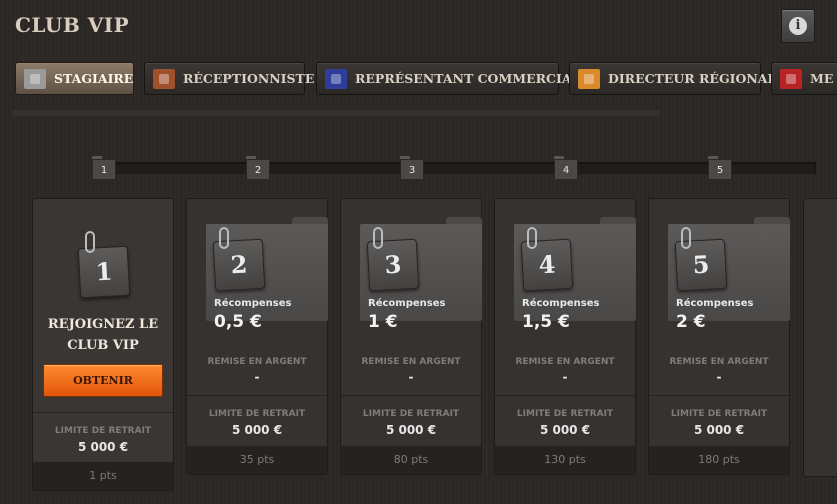 The width and height of the screenshot is (837, 504). I want to click on tab-receptionniste: RÉCEPTIONNISTE, so click(229, 78).